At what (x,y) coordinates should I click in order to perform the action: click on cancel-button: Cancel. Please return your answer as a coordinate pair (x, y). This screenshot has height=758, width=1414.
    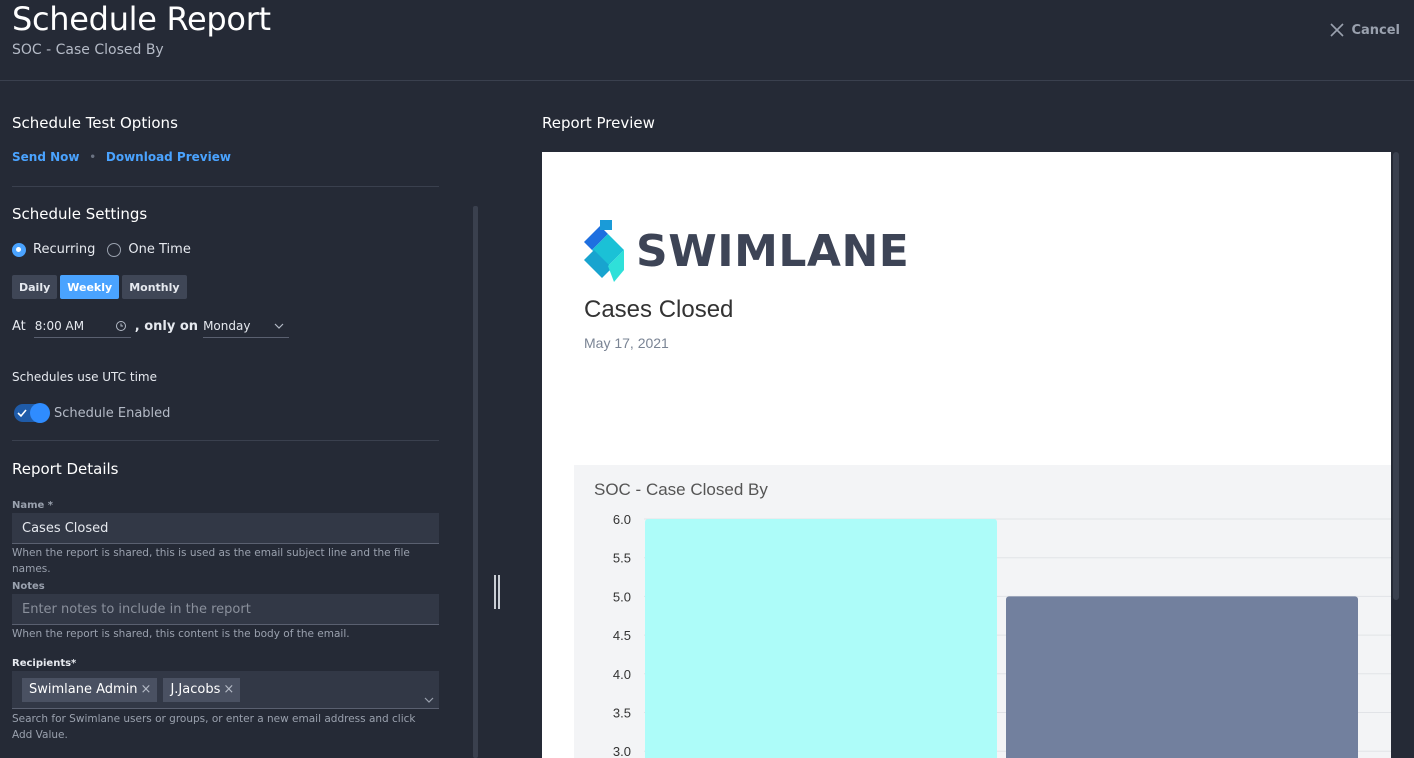
    Looking at the image, I should click on (1364, 30).